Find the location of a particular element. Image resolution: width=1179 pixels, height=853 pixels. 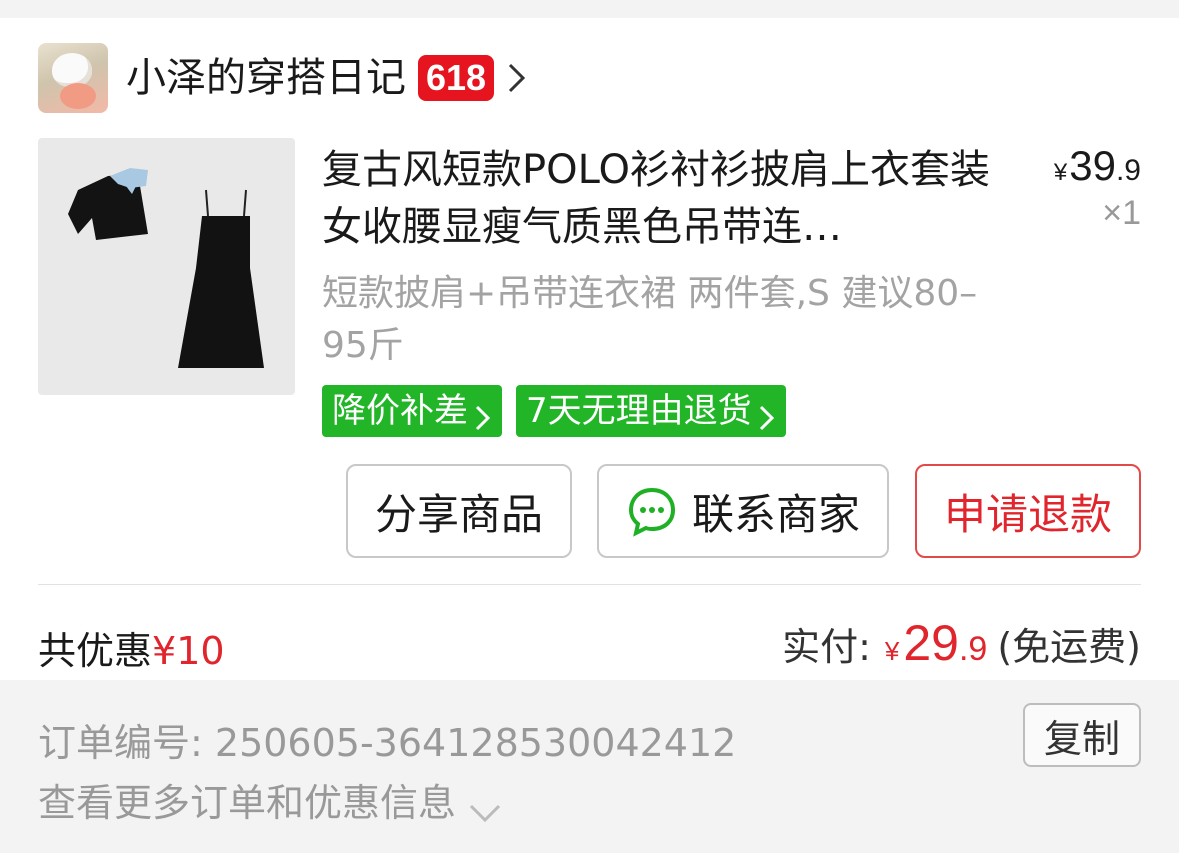

tag-price-protection: 降价补差 is located at coordinates (412, 411).